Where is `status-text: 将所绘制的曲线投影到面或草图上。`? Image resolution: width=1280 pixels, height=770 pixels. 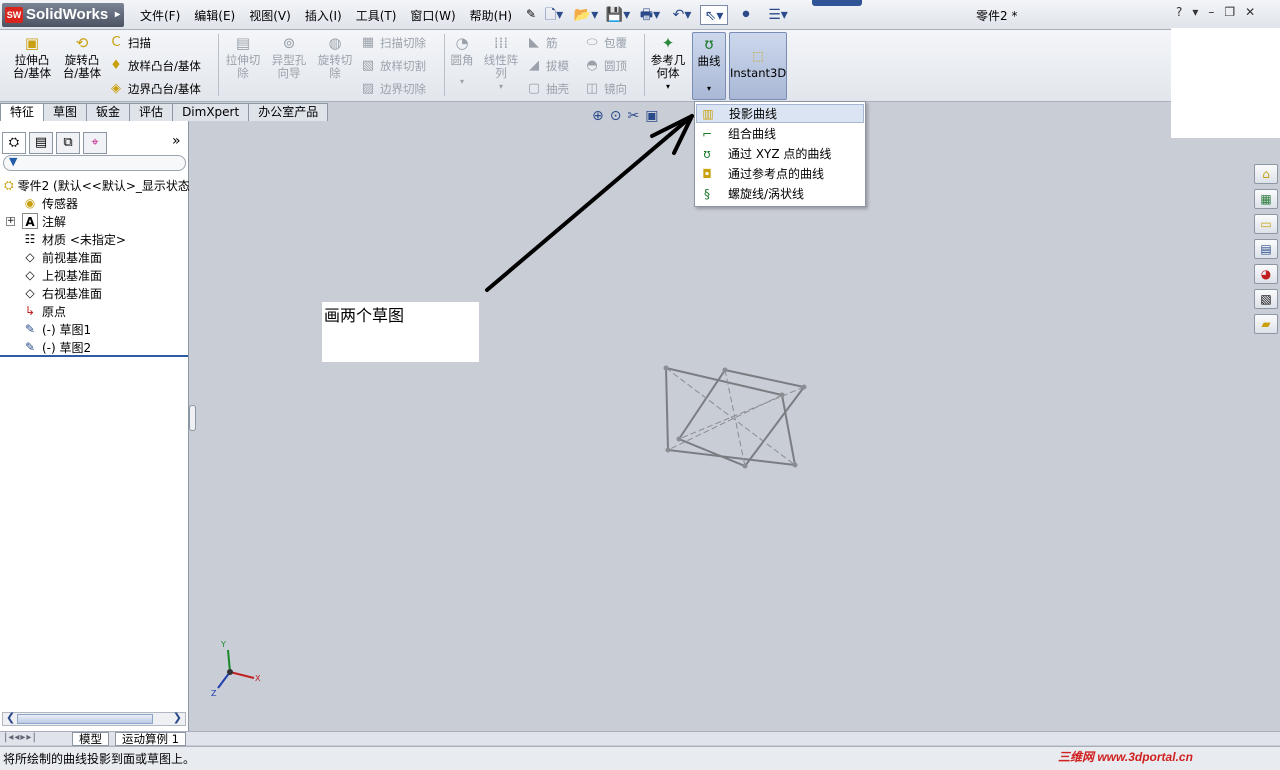 status-text: 将所绘制的曲线投影到面或草图上。 is located at coordinates (99, 759).